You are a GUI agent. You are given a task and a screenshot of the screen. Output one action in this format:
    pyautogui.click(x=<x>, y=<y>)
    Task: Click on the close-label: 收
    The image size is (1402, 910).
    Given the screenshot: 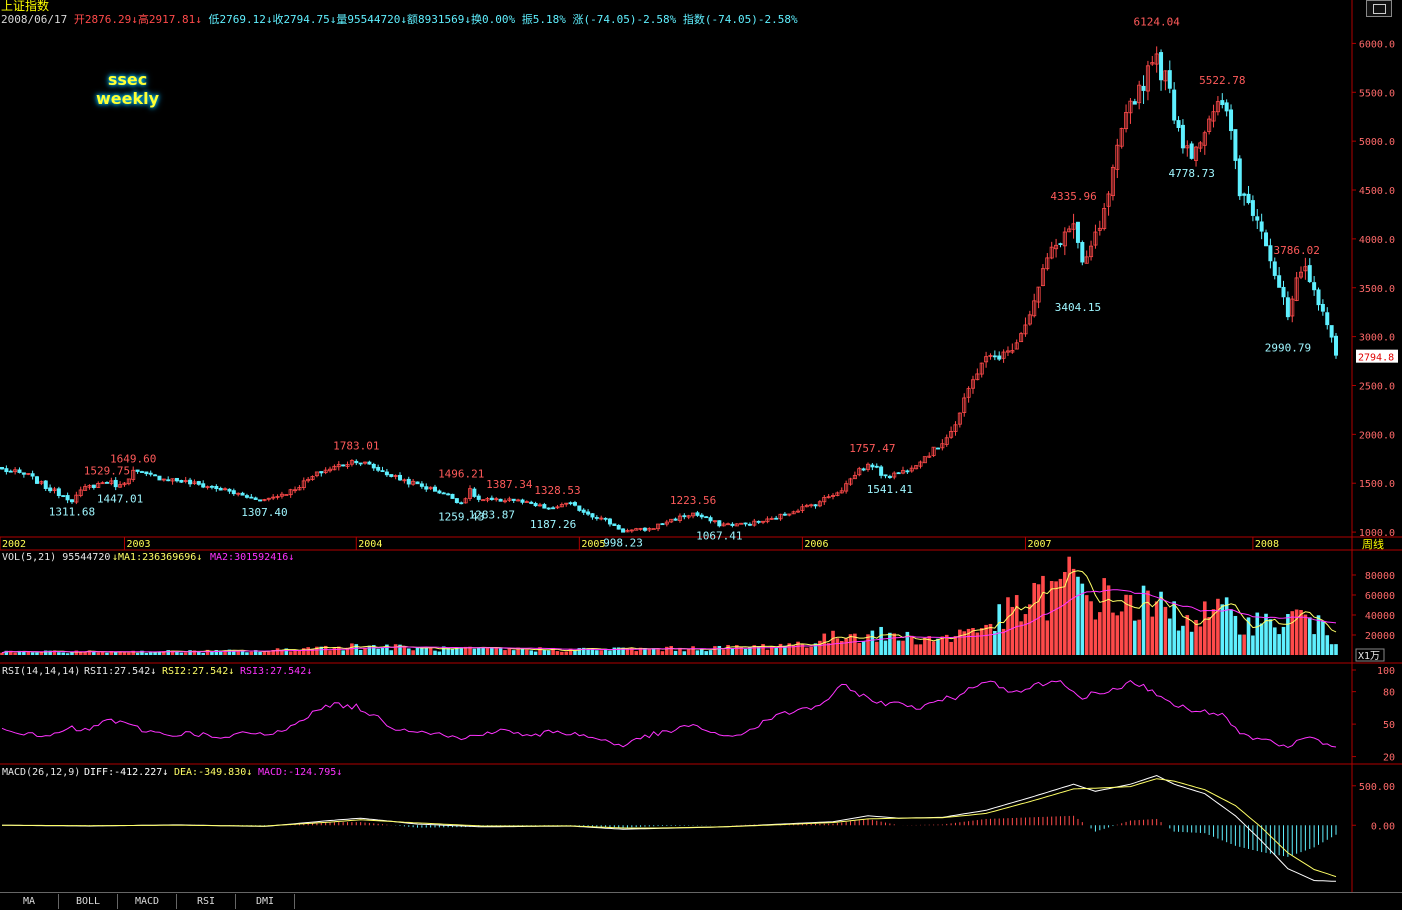 What is the action you would take?
    pyautogui.click(x=278, y=19)
    